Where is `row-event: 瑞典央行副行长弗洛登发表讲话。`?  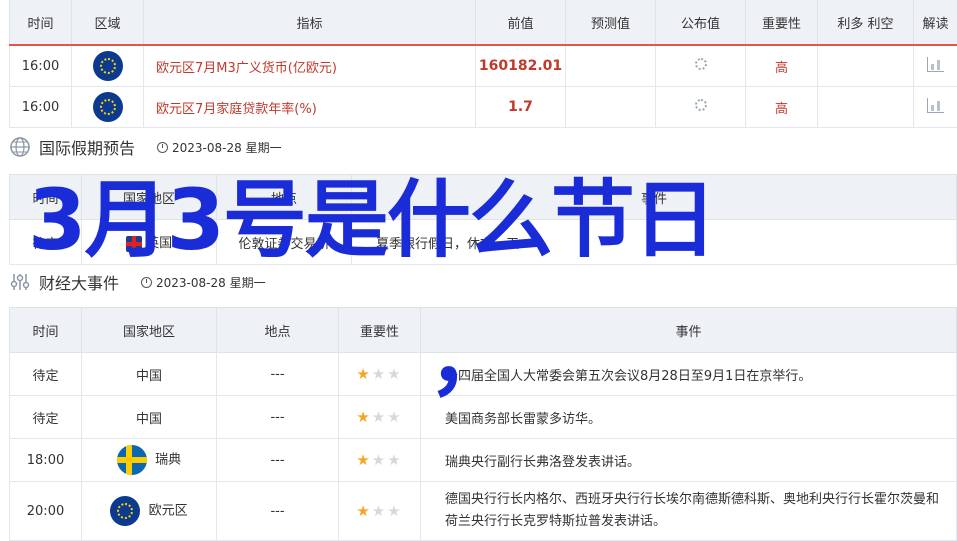 row-event: 瑞典央行副行长弗洛登发表讲话。 is located at coordinates (689, 460).